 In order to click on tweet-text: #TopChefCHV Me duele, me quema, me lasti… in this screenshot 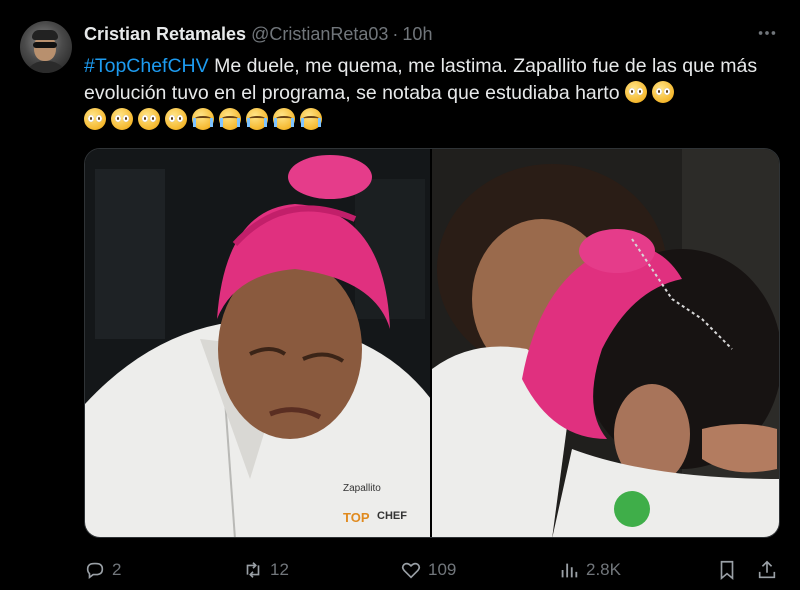, I will do `click(429, 93)`.